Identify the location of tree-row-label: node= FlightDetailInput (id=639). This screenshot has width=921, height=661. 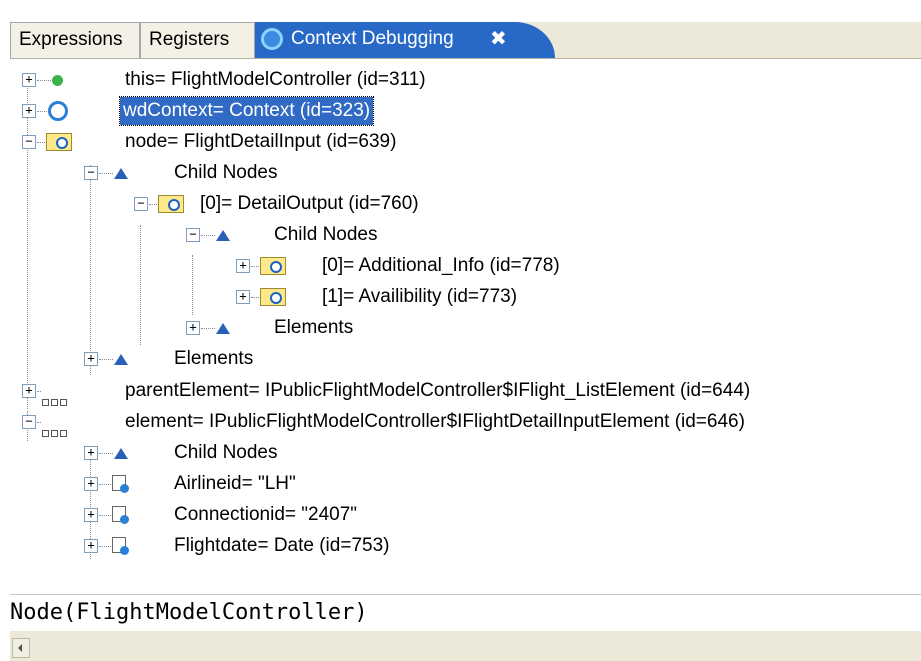
(261, 141).